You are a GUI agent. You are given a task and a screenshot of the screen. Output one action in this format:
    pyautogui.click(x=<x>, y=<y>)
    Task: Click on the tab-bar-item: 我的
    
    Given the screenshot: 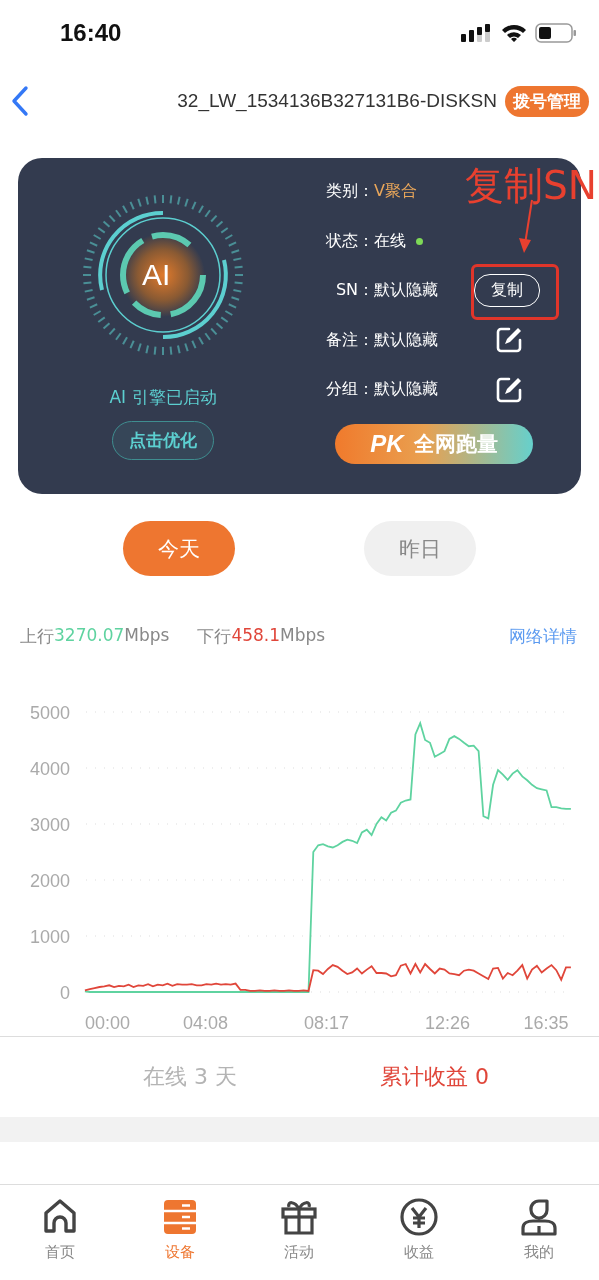 What is the action you would take?
    pyautogui.click(x=539, y=1232)
    